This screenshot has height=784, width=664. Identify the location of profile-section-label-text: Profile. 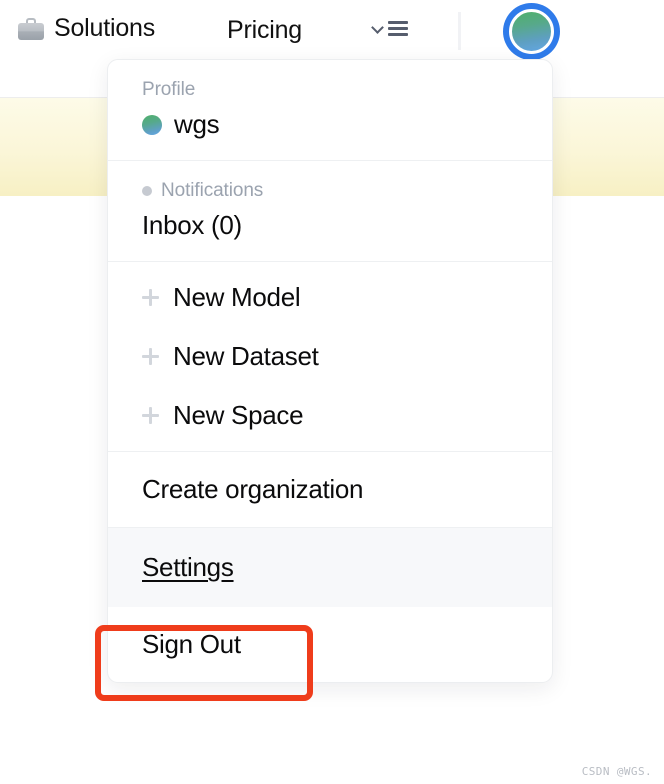
(169, 89).